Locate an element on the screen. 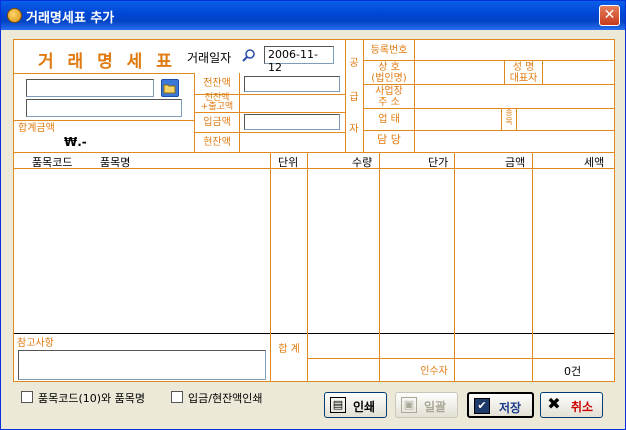 Image resolution: width=626 pixels, height=430 pixels. printer-icon: ▤ is located at coordinates (338, 405).